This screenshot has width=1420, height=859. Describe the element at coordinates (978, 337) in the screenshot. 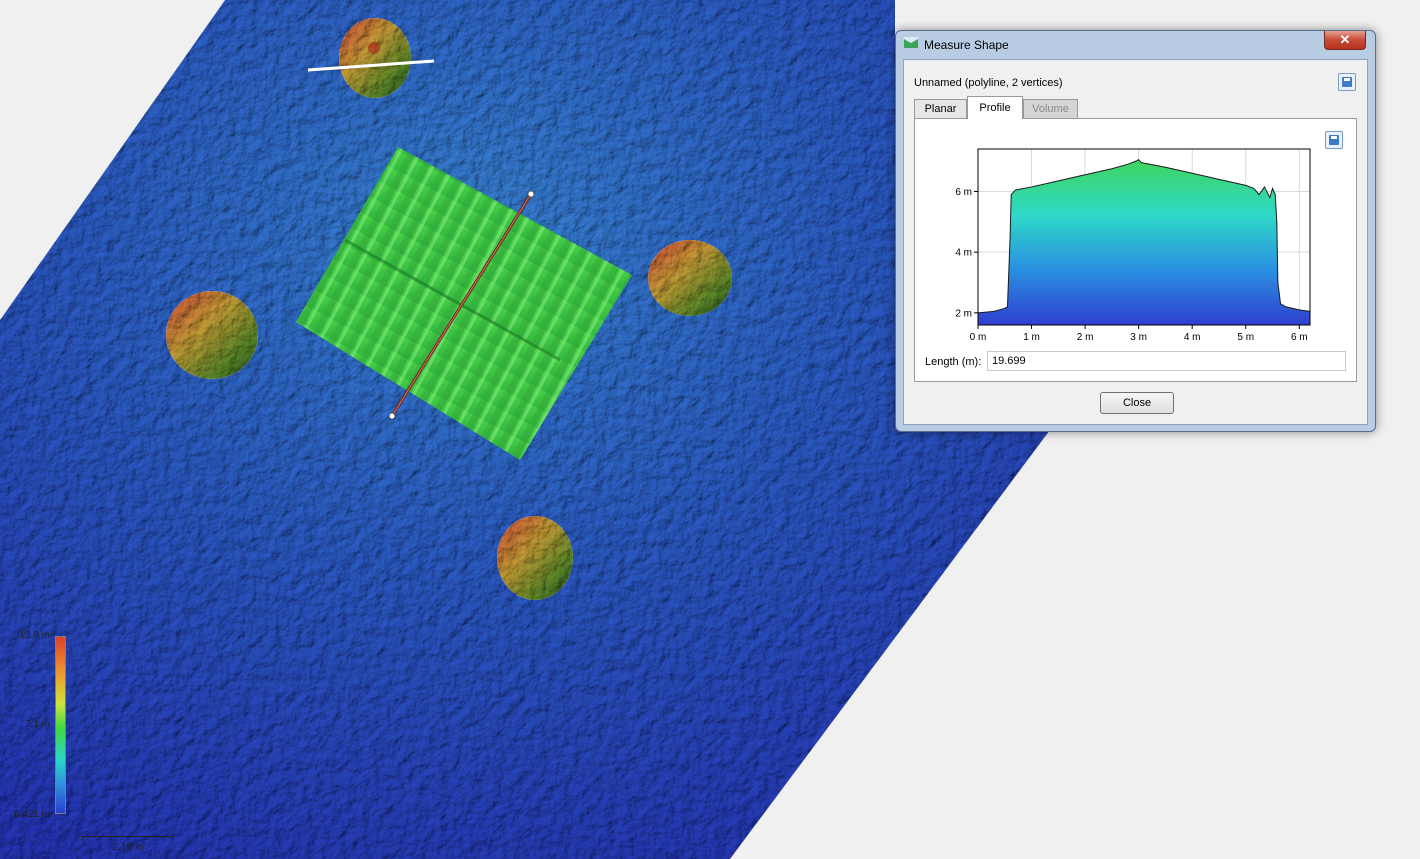

I see `x-tick-label: 0 m` at that location.